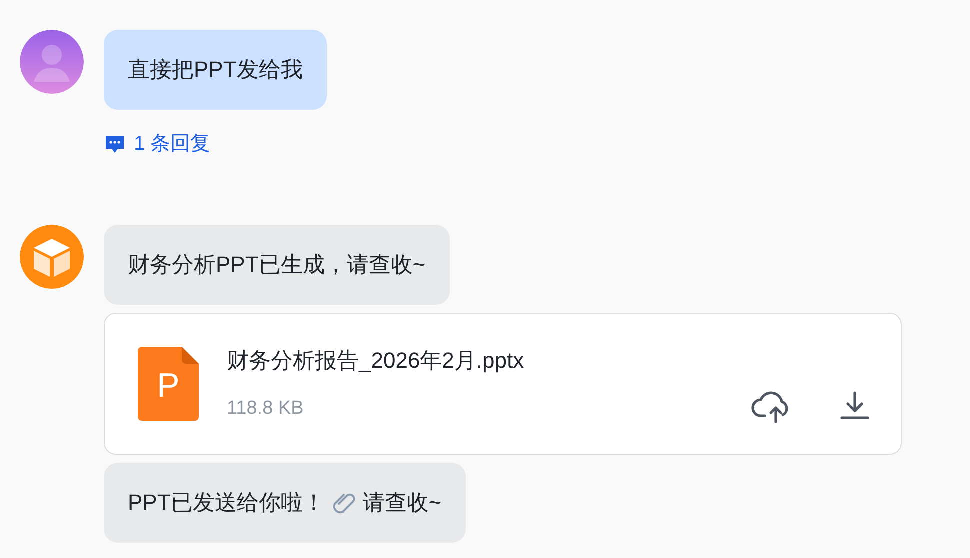 Image resolution: width=970 pixels, height=558 pixels. Describe the element at coordinates (277, 265) in the screenshot. I see `message-bubble: 财务分析PPT已生成，请查收~` at that location.